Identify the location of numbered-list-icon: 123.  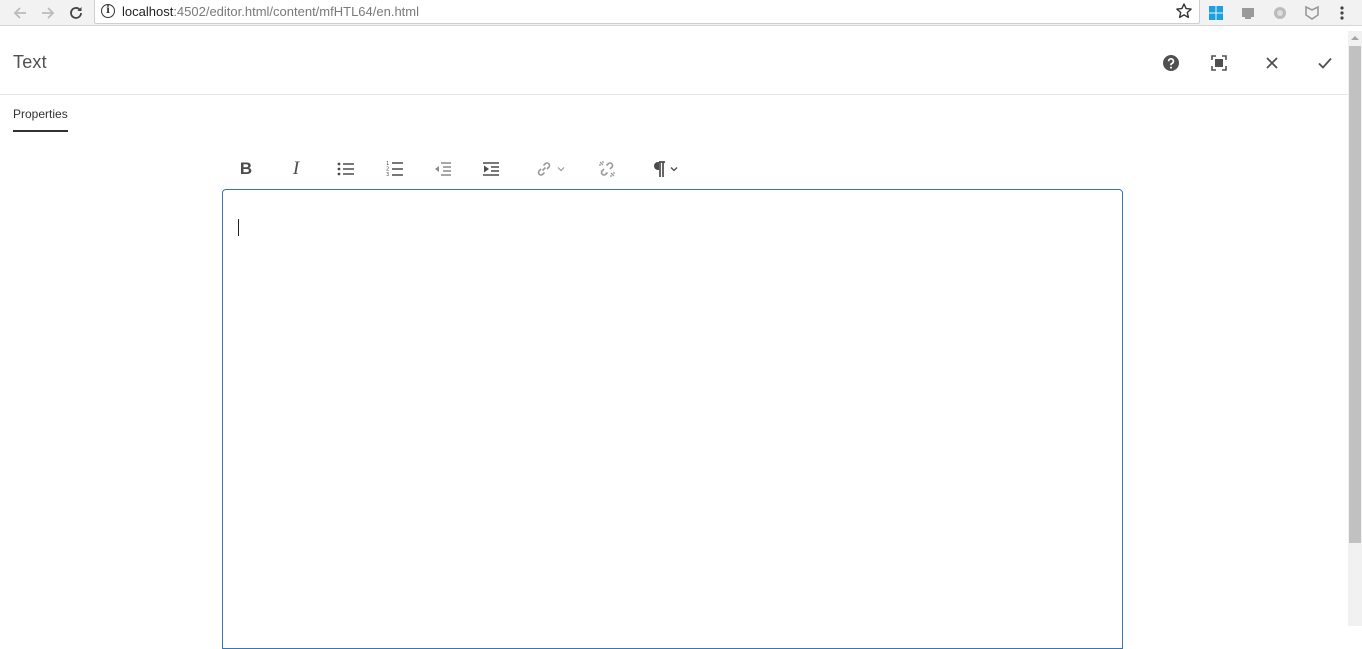
(395, 169).